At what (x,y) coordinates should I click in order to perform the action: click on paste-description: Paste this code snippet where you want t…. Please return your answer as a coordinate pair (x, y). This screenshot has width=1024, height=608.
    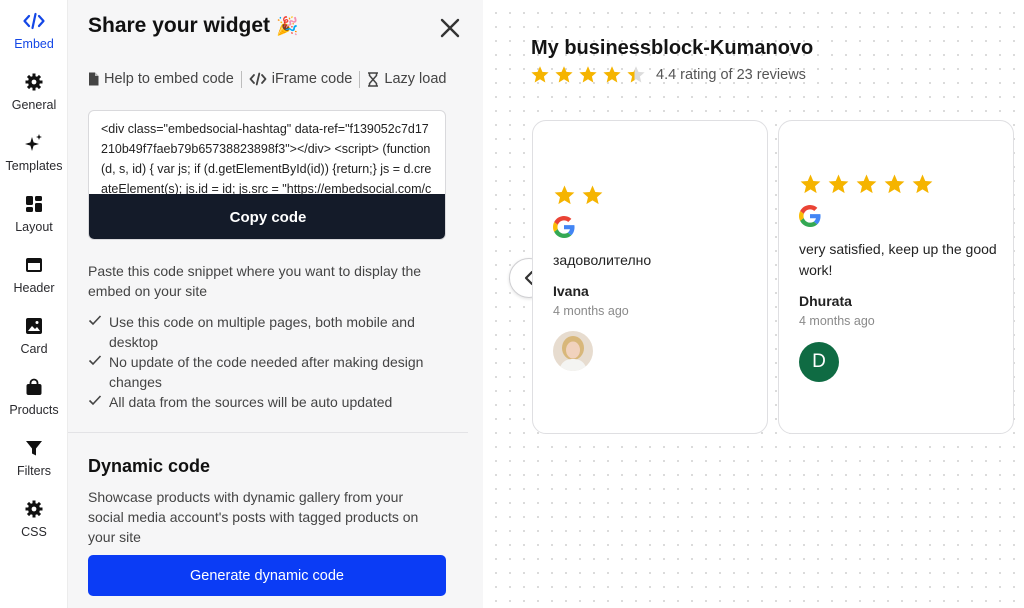
    Looking at the image, I should click on (255, 281).